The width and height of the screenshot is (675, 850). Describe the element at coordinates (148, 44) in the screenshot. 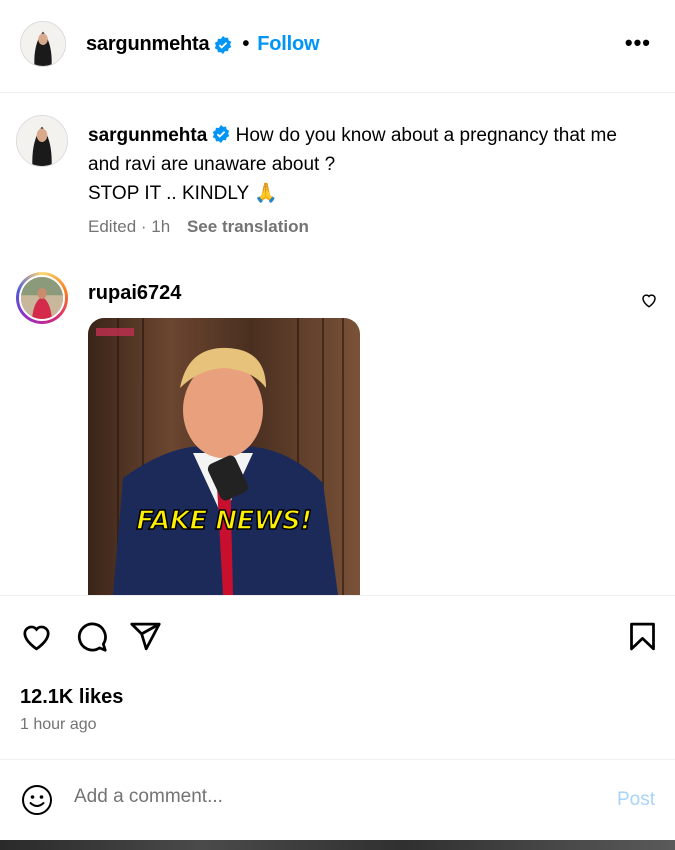

I see `author-username: sargunmehta` at that location.